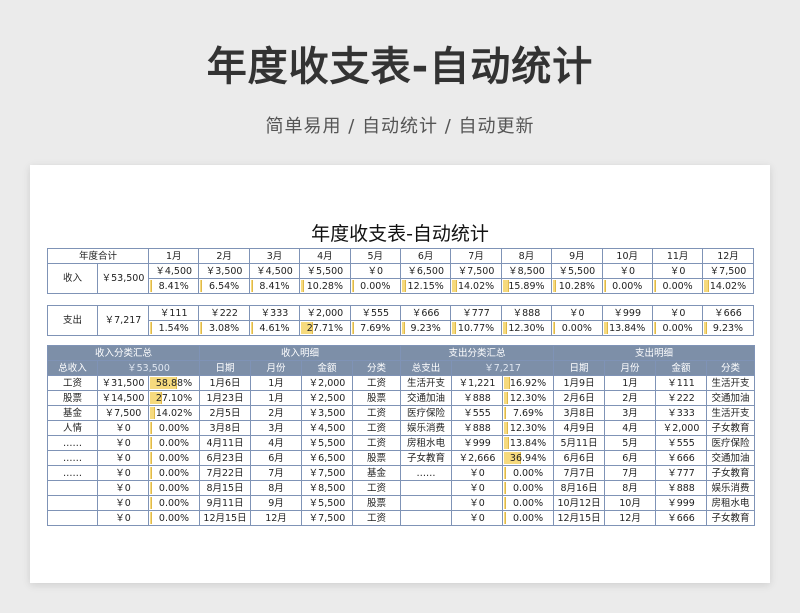 The height and width of the screenshot is (613, 800). Describe the element at coordinates (477, 413) in the screenshot. I see `expense-category-amount: ￥555` at that location.